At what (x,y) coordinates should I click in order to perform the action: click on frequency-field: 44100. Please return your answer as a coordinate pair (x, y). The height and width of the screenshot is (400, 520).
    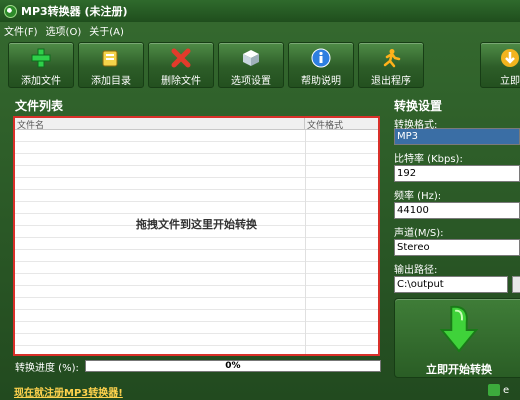
    Looking at the image, I should click on (457, 210).